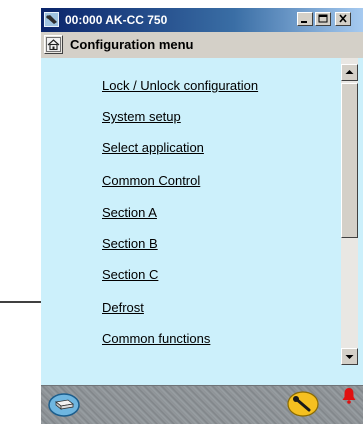 This screenshot has height=424, width=363. I want to click on maximize-button, so click(323, 19).